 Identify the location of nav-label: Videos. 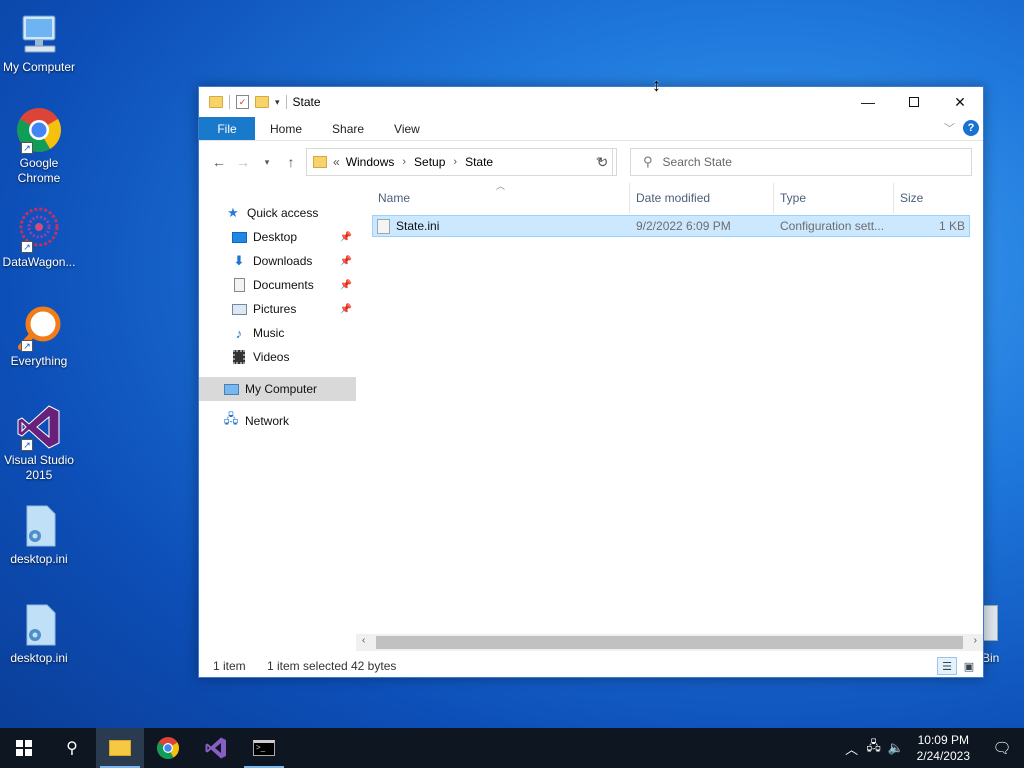
(271, 357).